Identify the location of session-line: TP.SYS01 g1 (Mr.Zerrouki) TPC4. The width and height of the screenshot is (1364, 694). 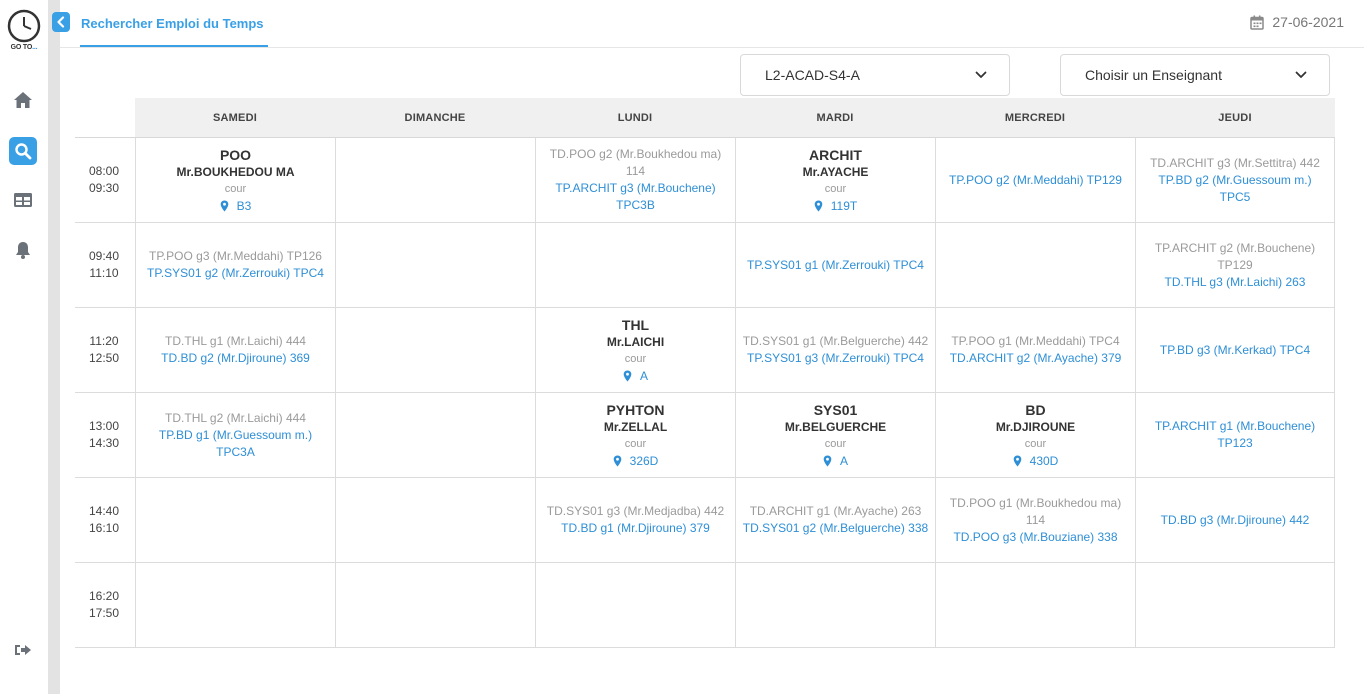
(835, 265).